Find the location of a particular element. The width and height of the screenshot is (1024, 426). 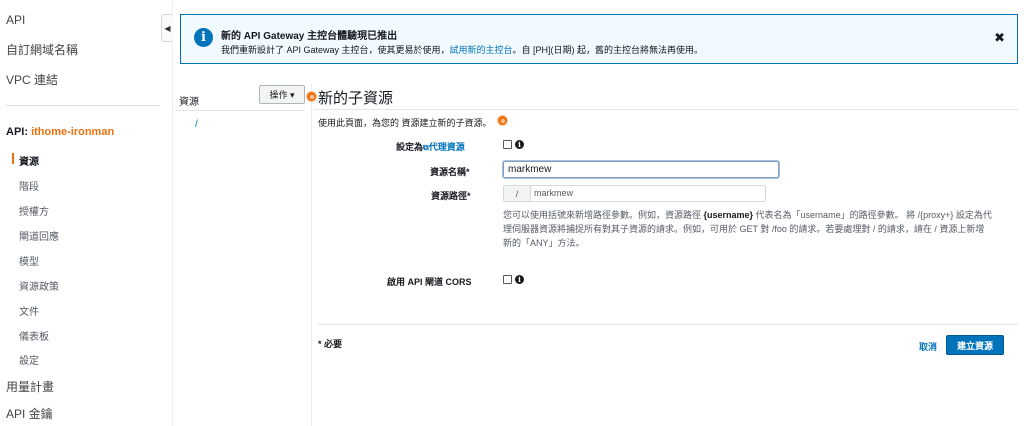

sidebar-item-authorizers: 授權方 is located at coordinates (34, 210).